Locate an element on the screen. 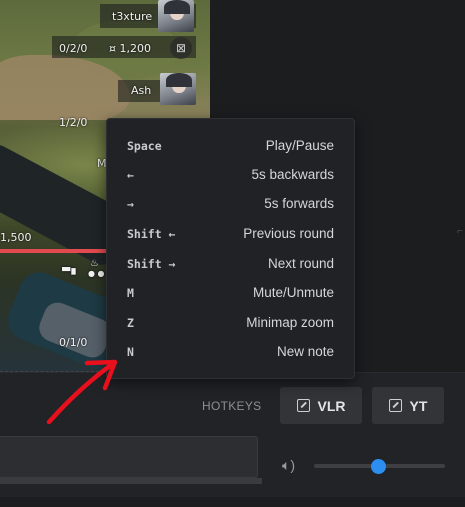 The height and width of the screenshot is (507, 465). player-name: Ash is located at coordinates (141, 90).